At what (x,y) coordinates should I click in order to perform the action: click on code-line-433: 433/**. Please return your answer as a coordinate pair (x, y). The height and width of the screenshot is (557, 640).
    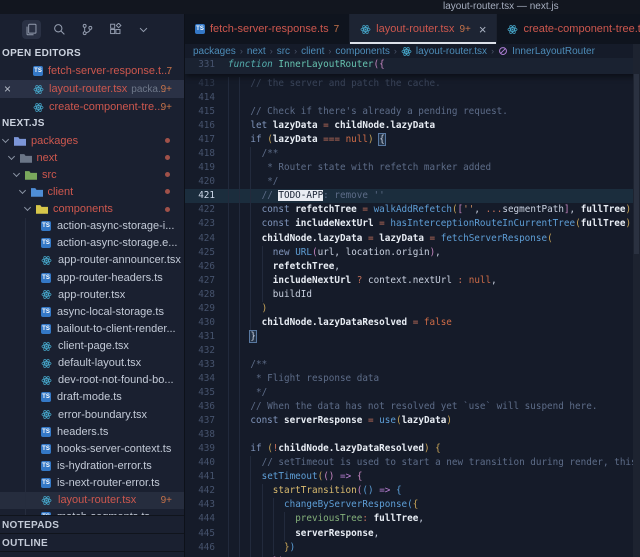
    Looking at the image, I should click on (412, 364).